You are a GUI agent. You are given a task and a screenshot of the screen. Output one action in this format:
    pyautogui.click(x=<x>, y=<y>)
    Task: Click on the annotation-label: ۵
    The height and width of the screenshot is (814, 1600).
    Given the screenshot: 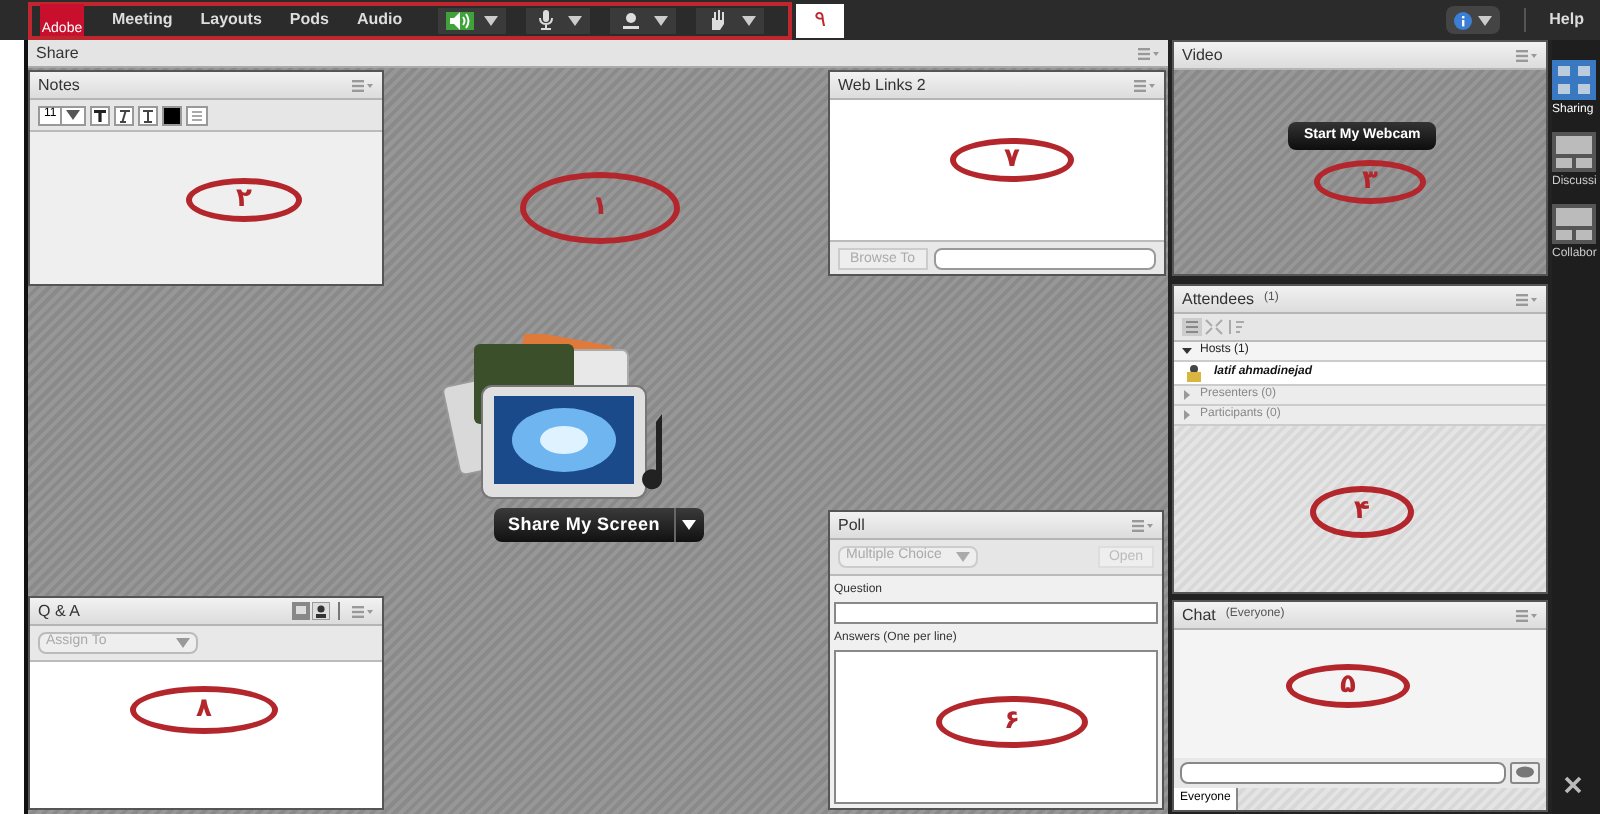 What is the action you would take?
    pyautogui.click(x=1348, y=686)
    